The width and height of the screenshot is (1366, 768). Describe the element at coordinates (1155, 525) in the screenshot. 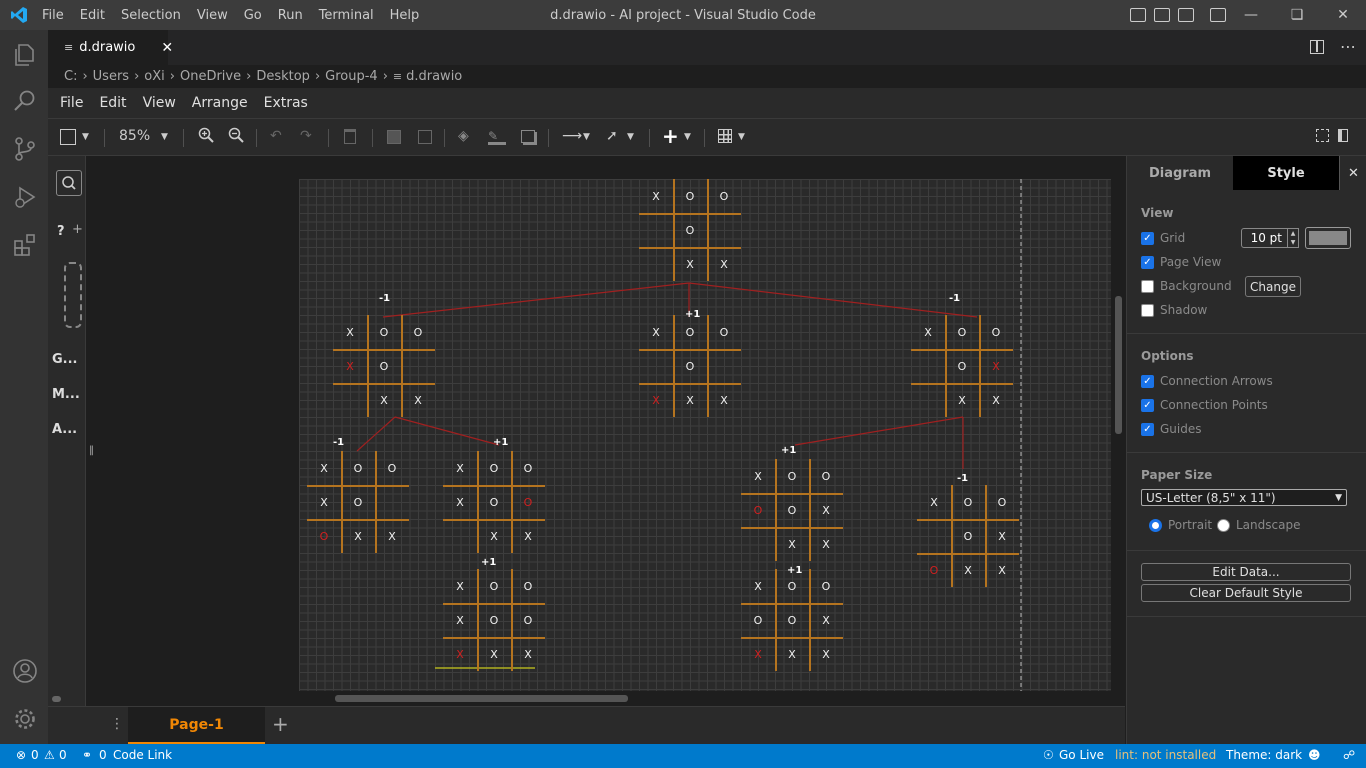

I see `radio-selected-icon` at that location.